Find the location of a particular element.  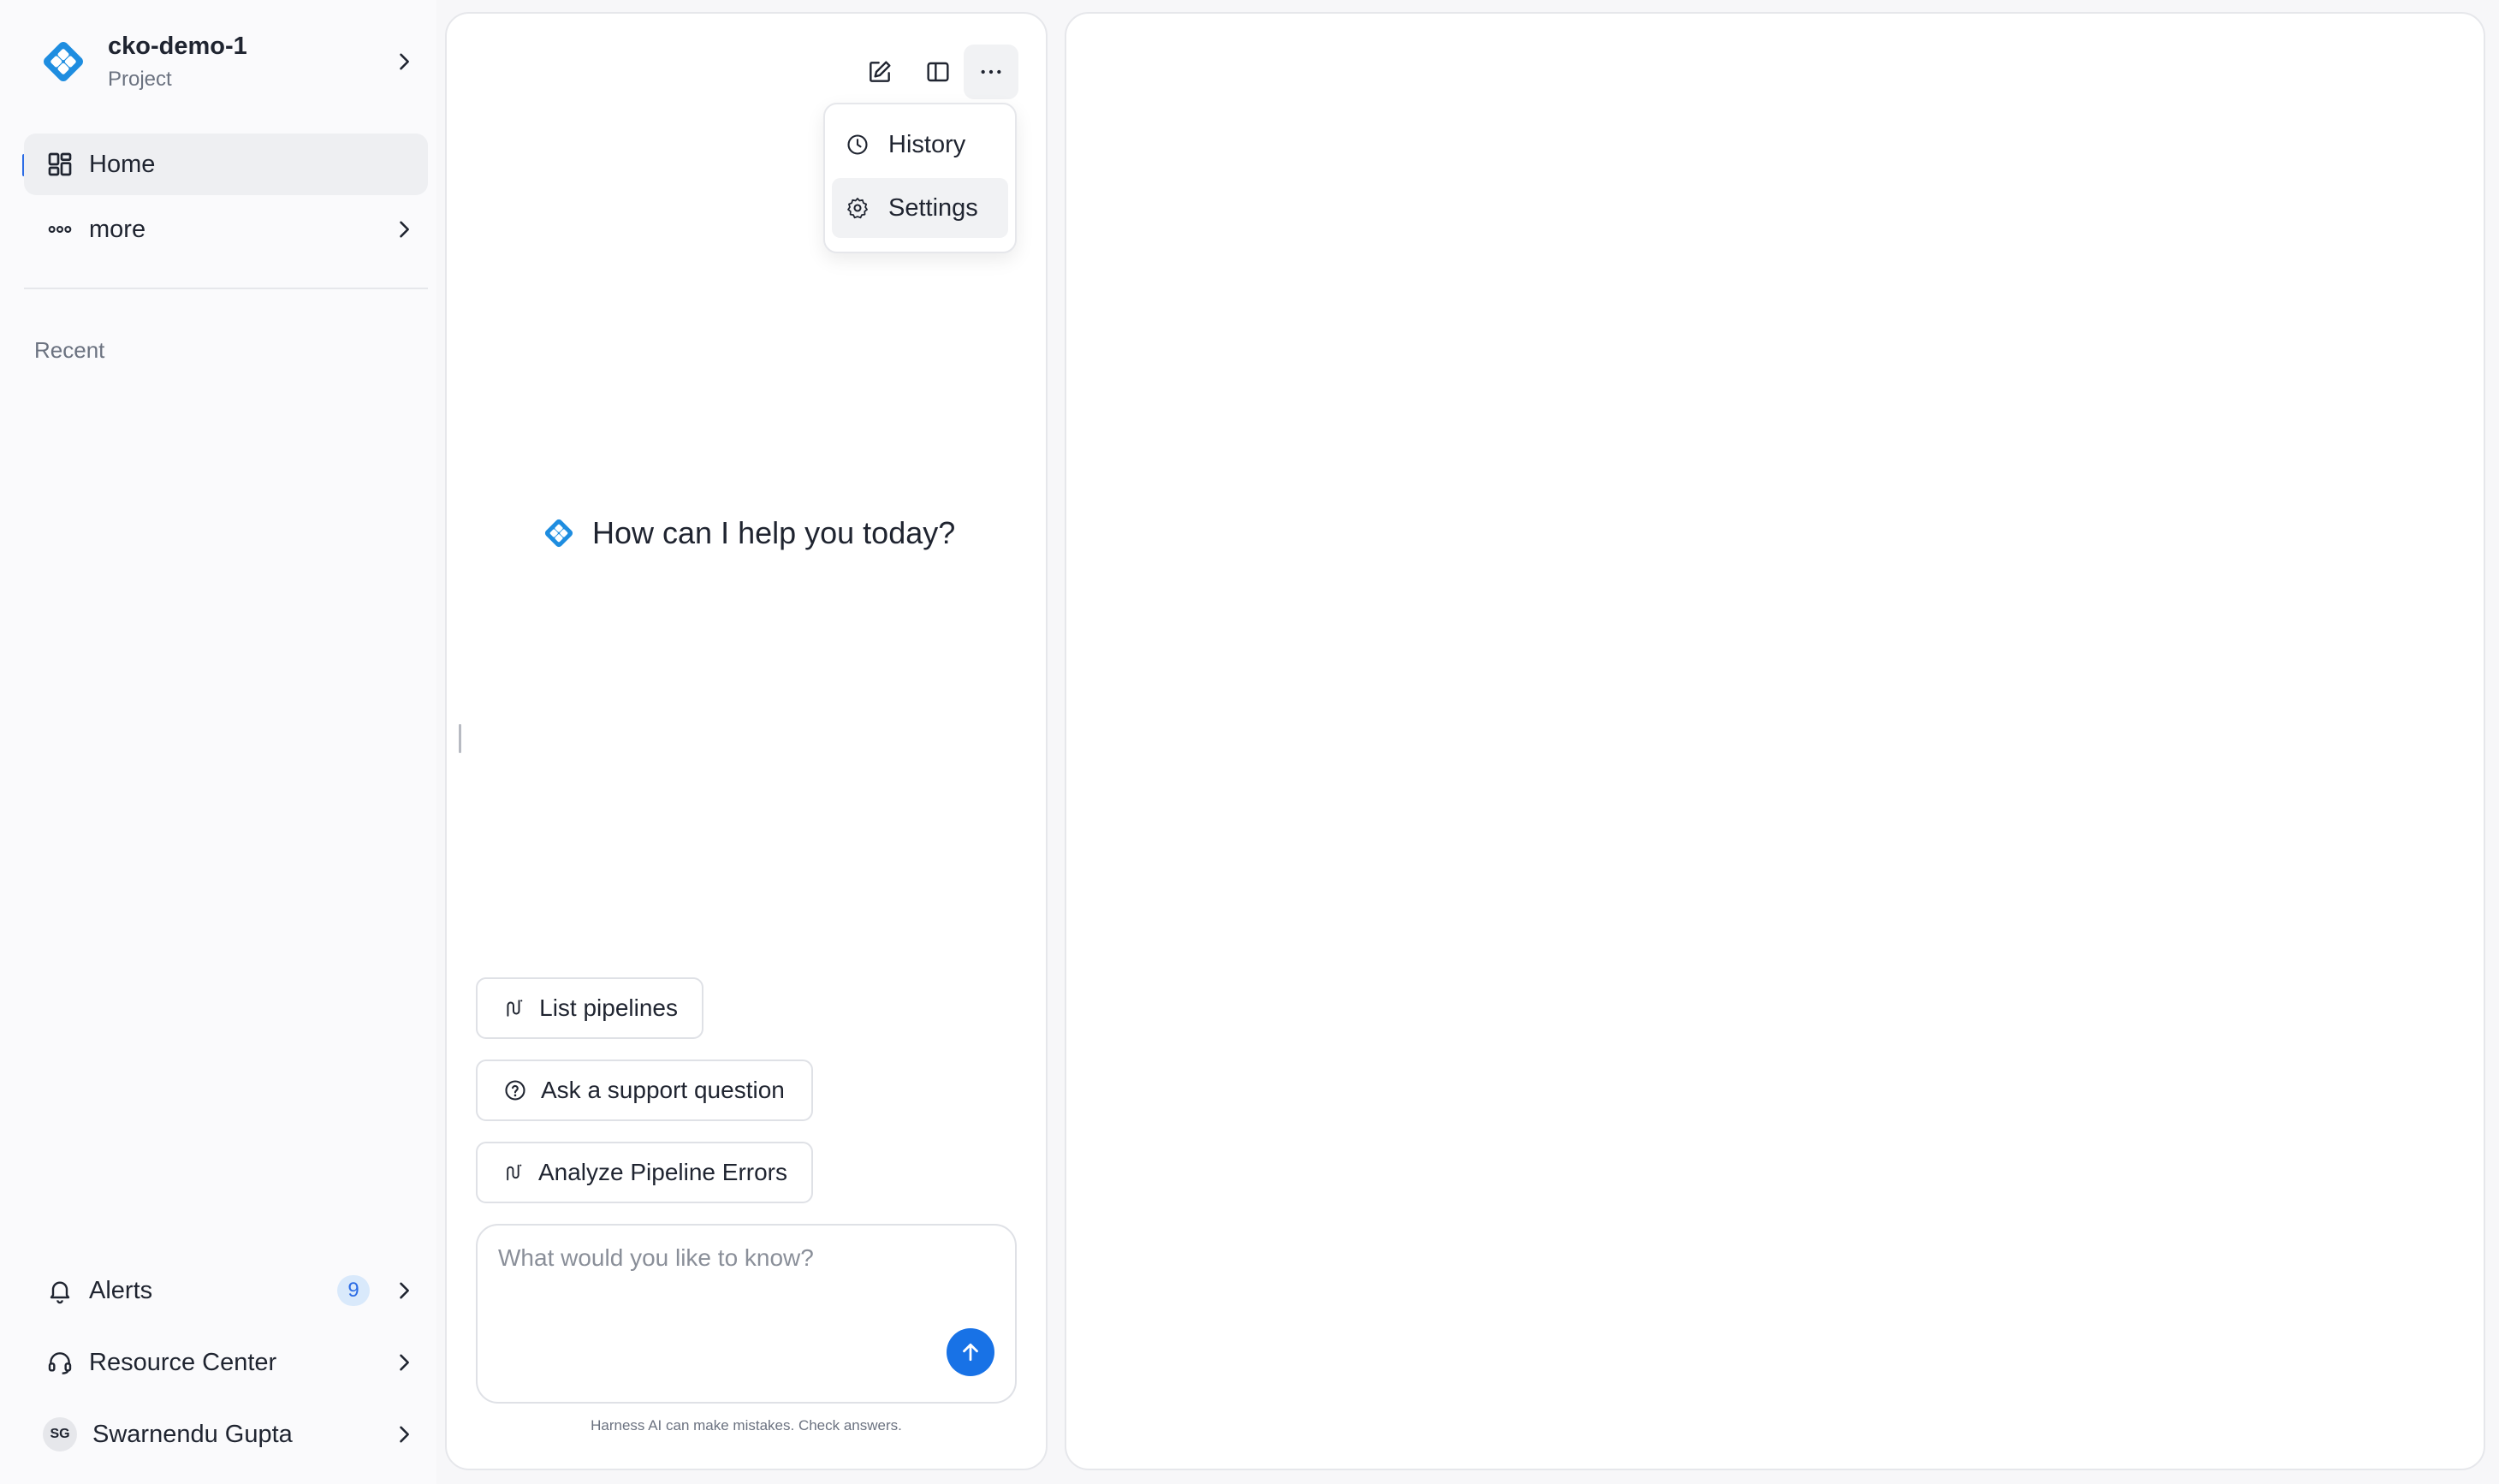

recent-heading: Recent is located at coordinates (69, 350).